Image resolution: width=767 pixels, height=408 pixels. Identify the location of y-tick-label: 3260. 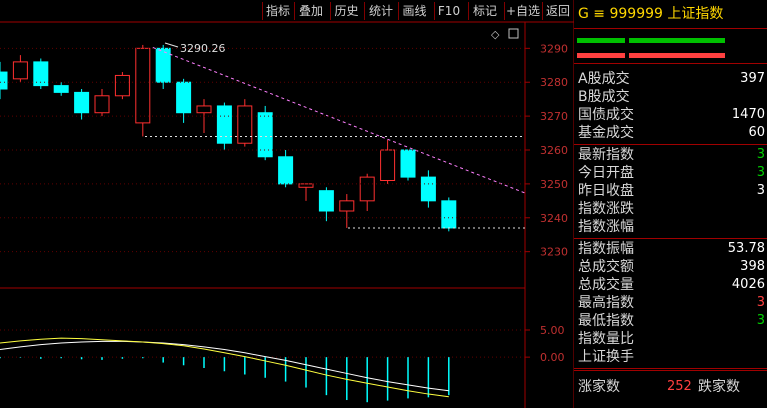
(554, 150).